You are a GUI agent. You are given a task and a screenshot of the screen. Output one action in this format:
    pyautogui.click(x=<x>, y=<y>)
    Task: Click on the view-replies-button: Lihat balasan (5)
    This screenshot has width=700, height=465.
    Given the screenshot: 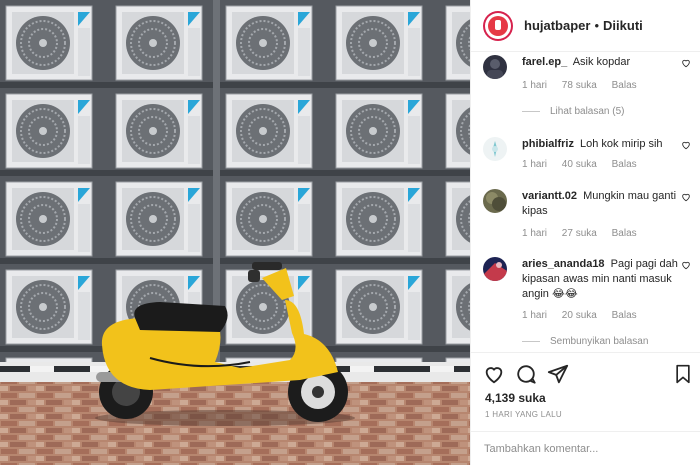 What is the action you would take?
    pyautogui.click(x=573, y=111)
    